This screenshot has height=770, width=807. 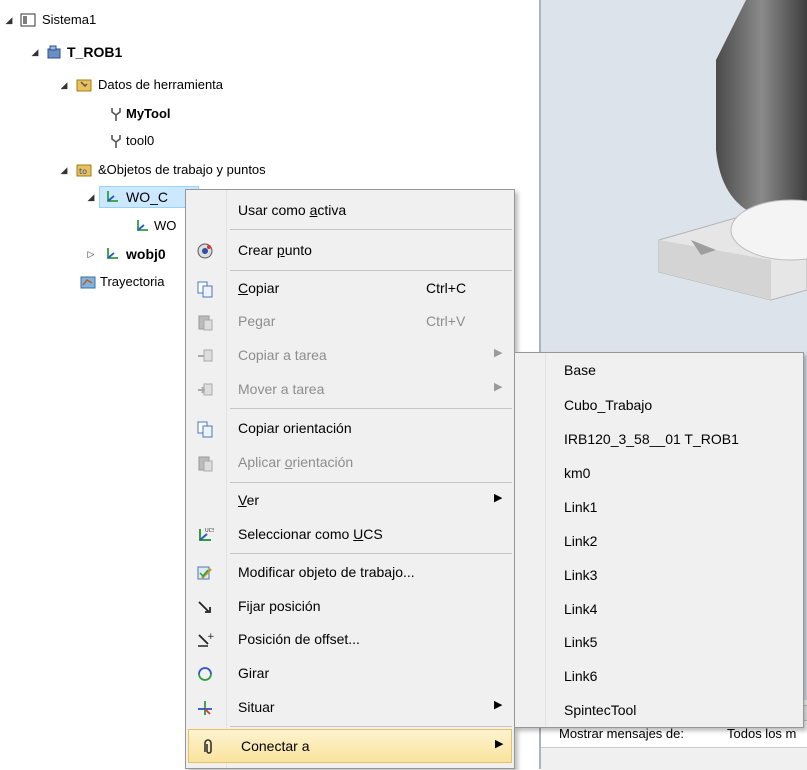 What do you see at coordinates (54, 52) in the screenshot?
I see `task-icon` at bounding box center [54, 52].